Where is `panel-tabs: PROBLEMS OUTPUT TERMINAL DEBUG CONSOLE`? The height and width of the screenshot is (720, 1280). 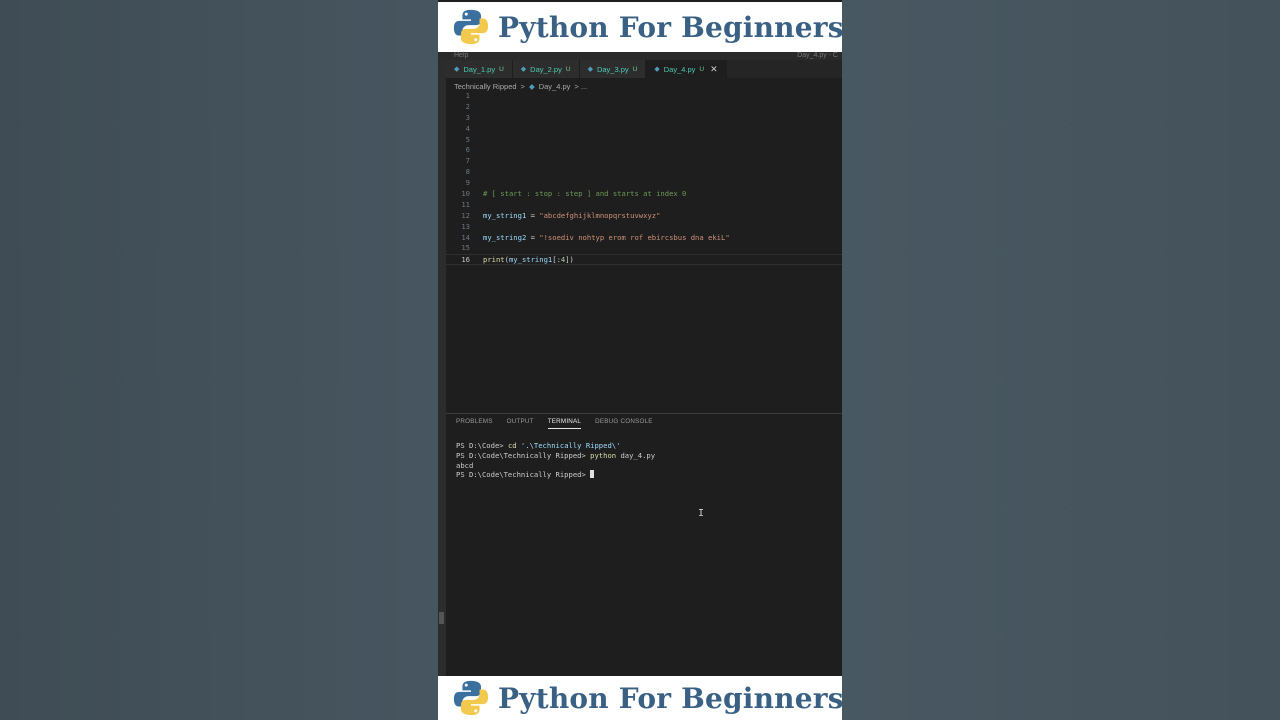
panel-tabs: PROBLEMS OUTPUT TERMINAL DEBUG CONSOLE is located at coordinates (554, 423).